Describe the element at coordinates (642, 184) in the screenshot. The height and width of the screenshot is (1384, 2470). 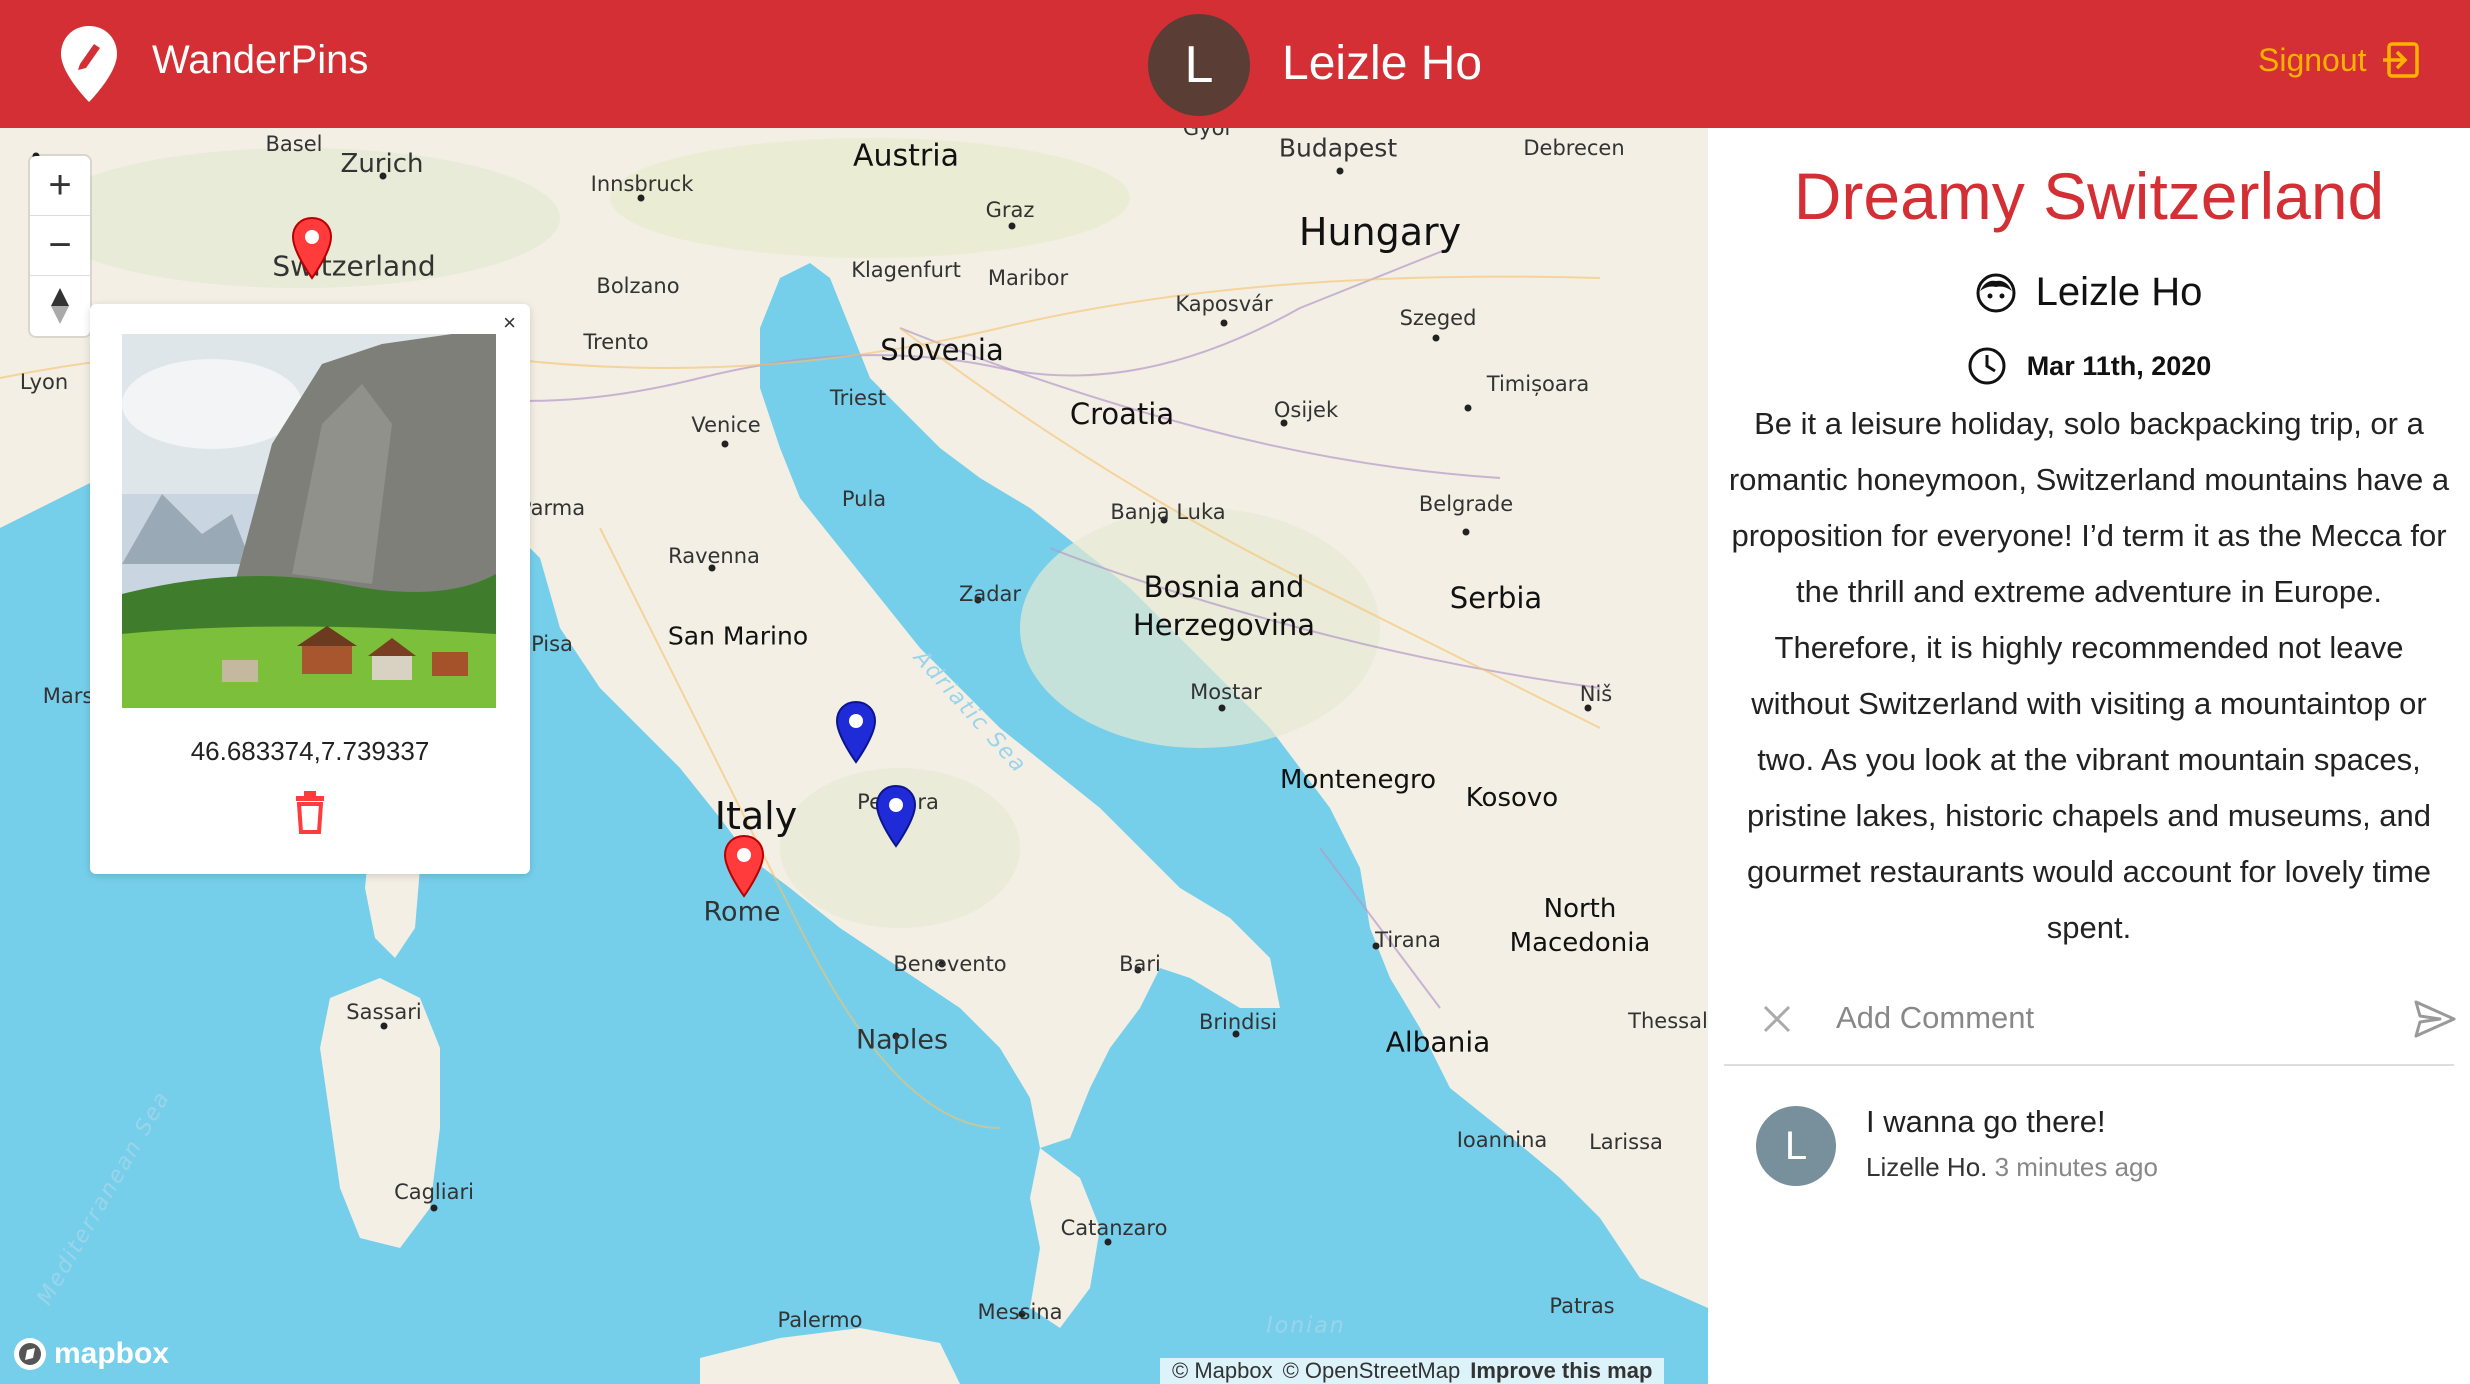
I see `map-label-innsbruck: Innsbruck` at that location.